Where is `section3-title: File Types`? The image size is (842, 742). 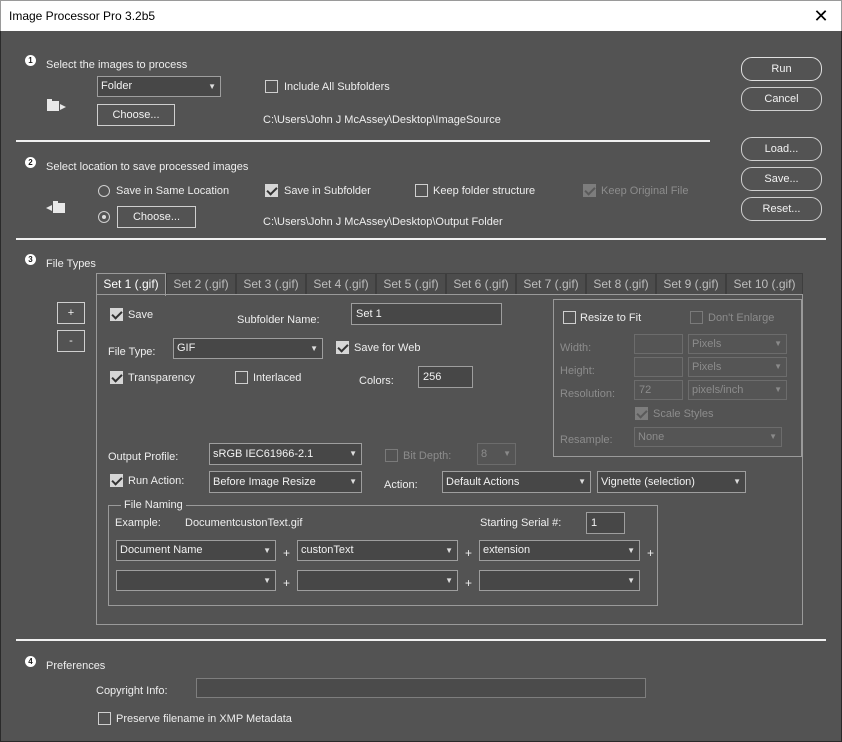 section3-title: File Types is located at coordinates (71, 264).